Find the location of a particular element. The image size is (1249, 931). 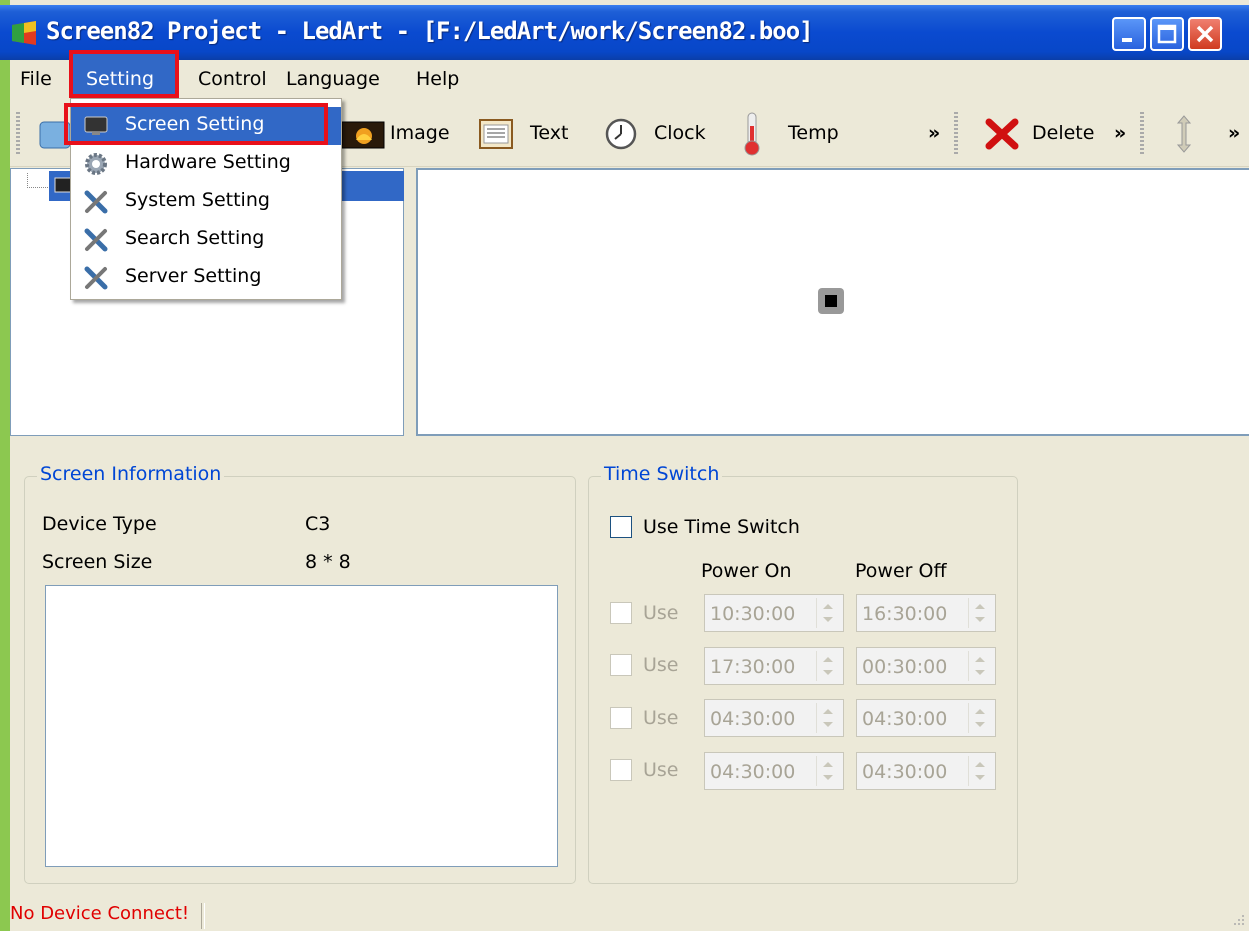

minimize-button is located at coordinates (1129, 34).